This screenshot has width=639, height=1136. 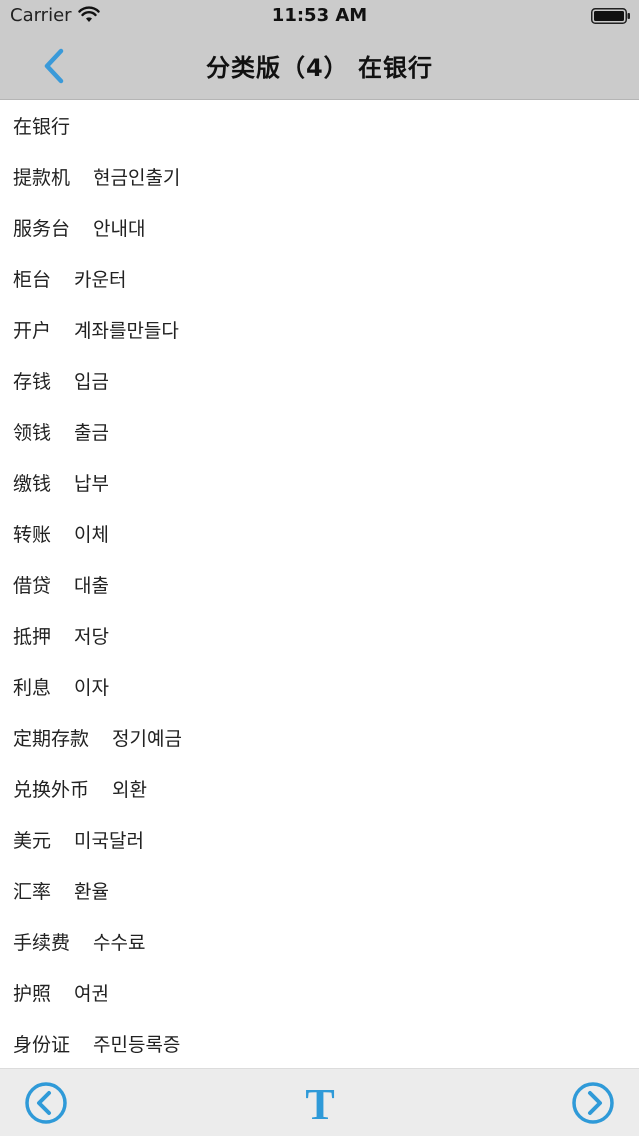 What do you see at coordinates (119, 943) in the screenshot?
I see `korean-translation: 수수료` at bounding box center [119, 943].